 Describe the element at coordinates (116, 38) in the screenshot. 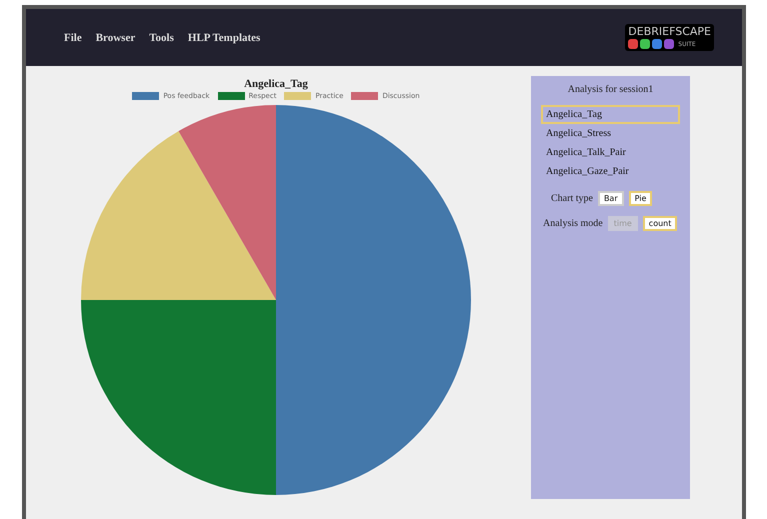

I see `menu-item: Browser` at that location.